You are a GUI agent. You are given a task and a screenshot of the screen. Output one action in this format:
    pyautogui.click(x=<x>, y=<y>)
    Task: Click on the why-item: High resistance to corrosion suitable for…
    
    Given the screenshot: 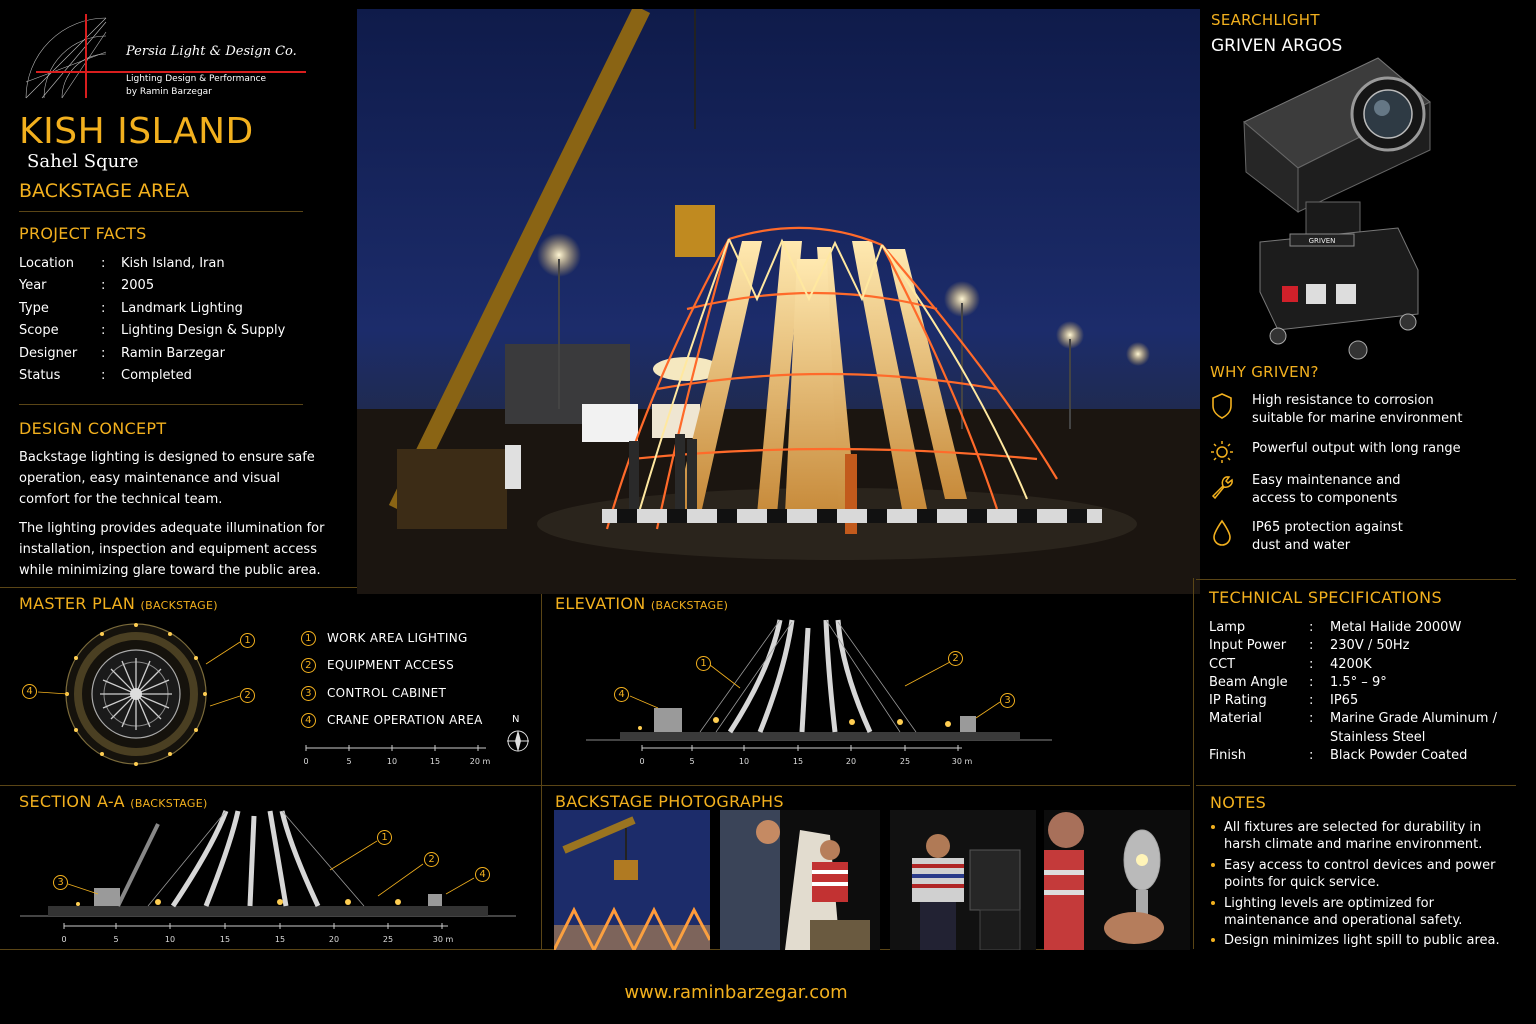 What is the action you would take?
    pyautogui.click(x=1336, y=410)
    